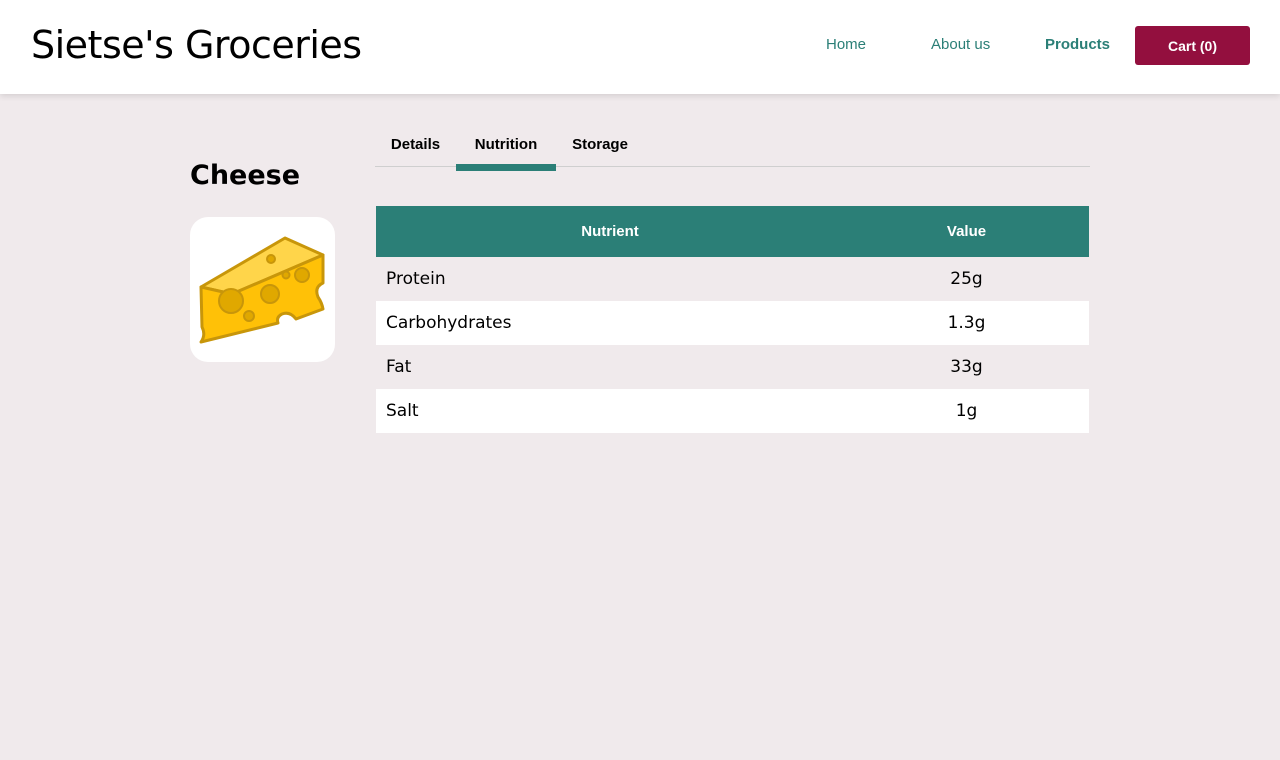  I want to click on table-row: Carbohydrates 1.3g, so click(732, 323).